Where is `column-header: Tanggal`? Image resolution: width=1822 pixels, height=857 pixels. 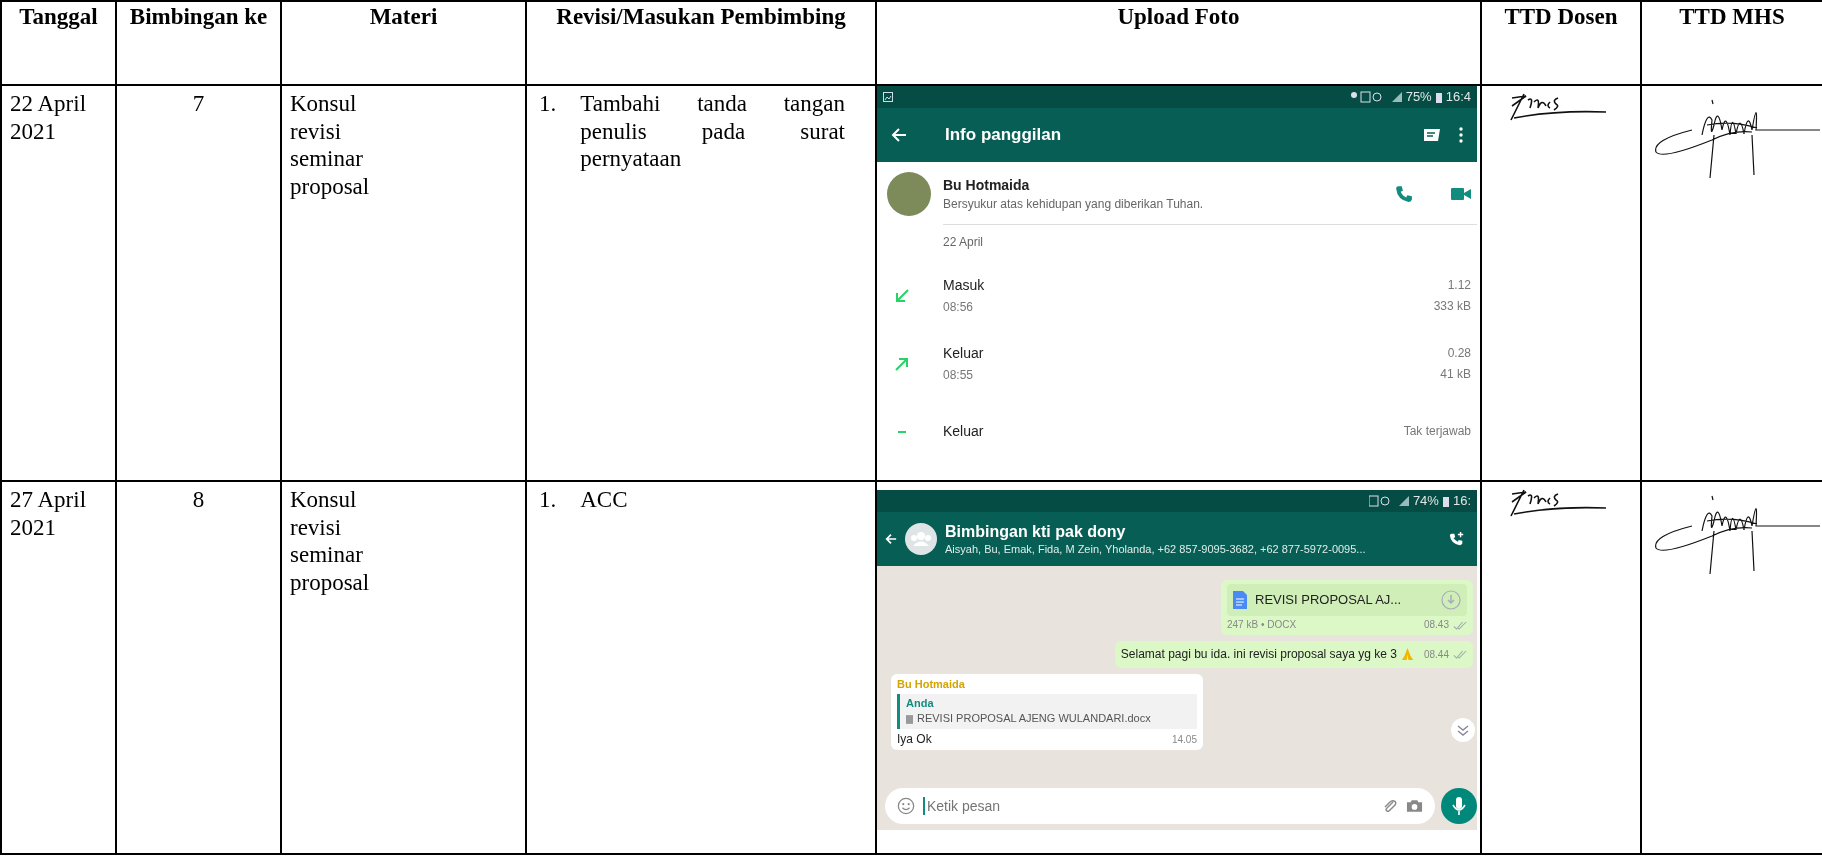 column-header: Tanggal is located at coordinates (58, 43).